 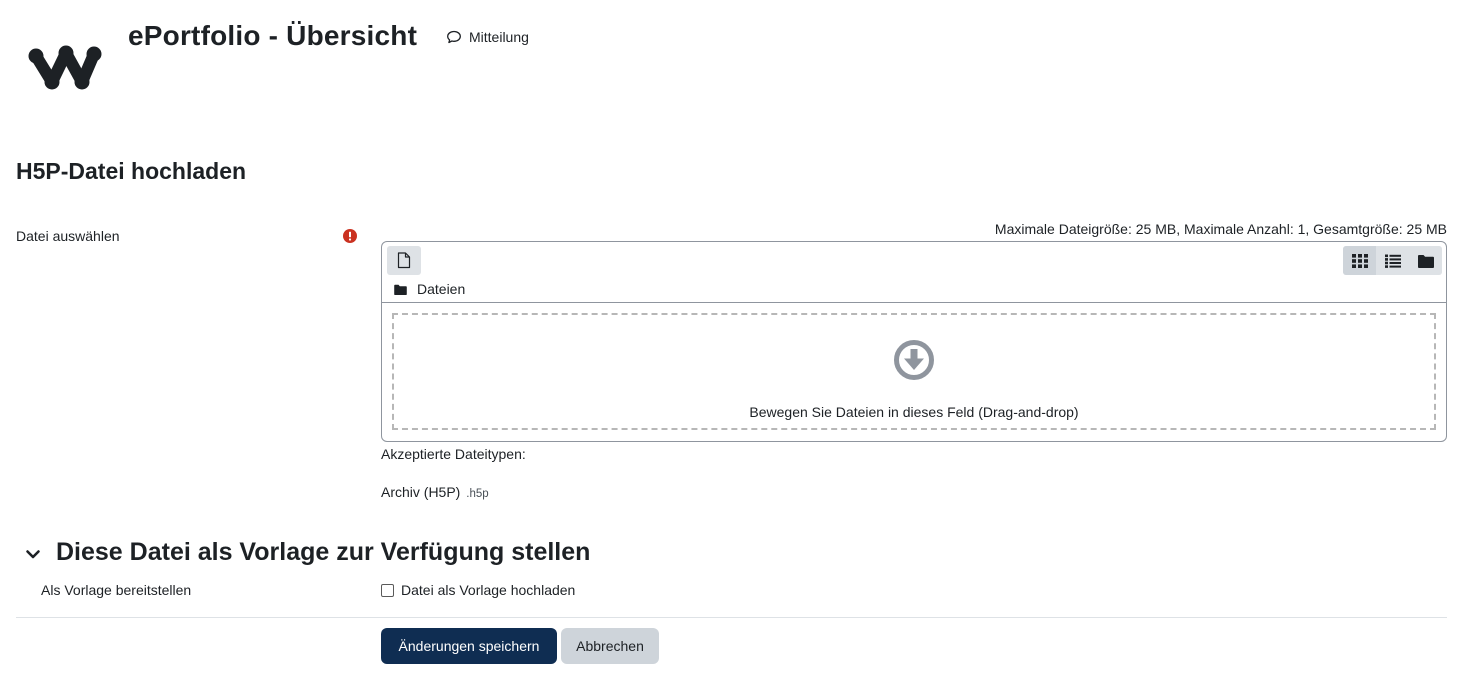 What do you see at coordinates (131, 171) in the screenshot?
I see `section-heading: H5P-Datei hochladen` at bounding box center [131, 171].